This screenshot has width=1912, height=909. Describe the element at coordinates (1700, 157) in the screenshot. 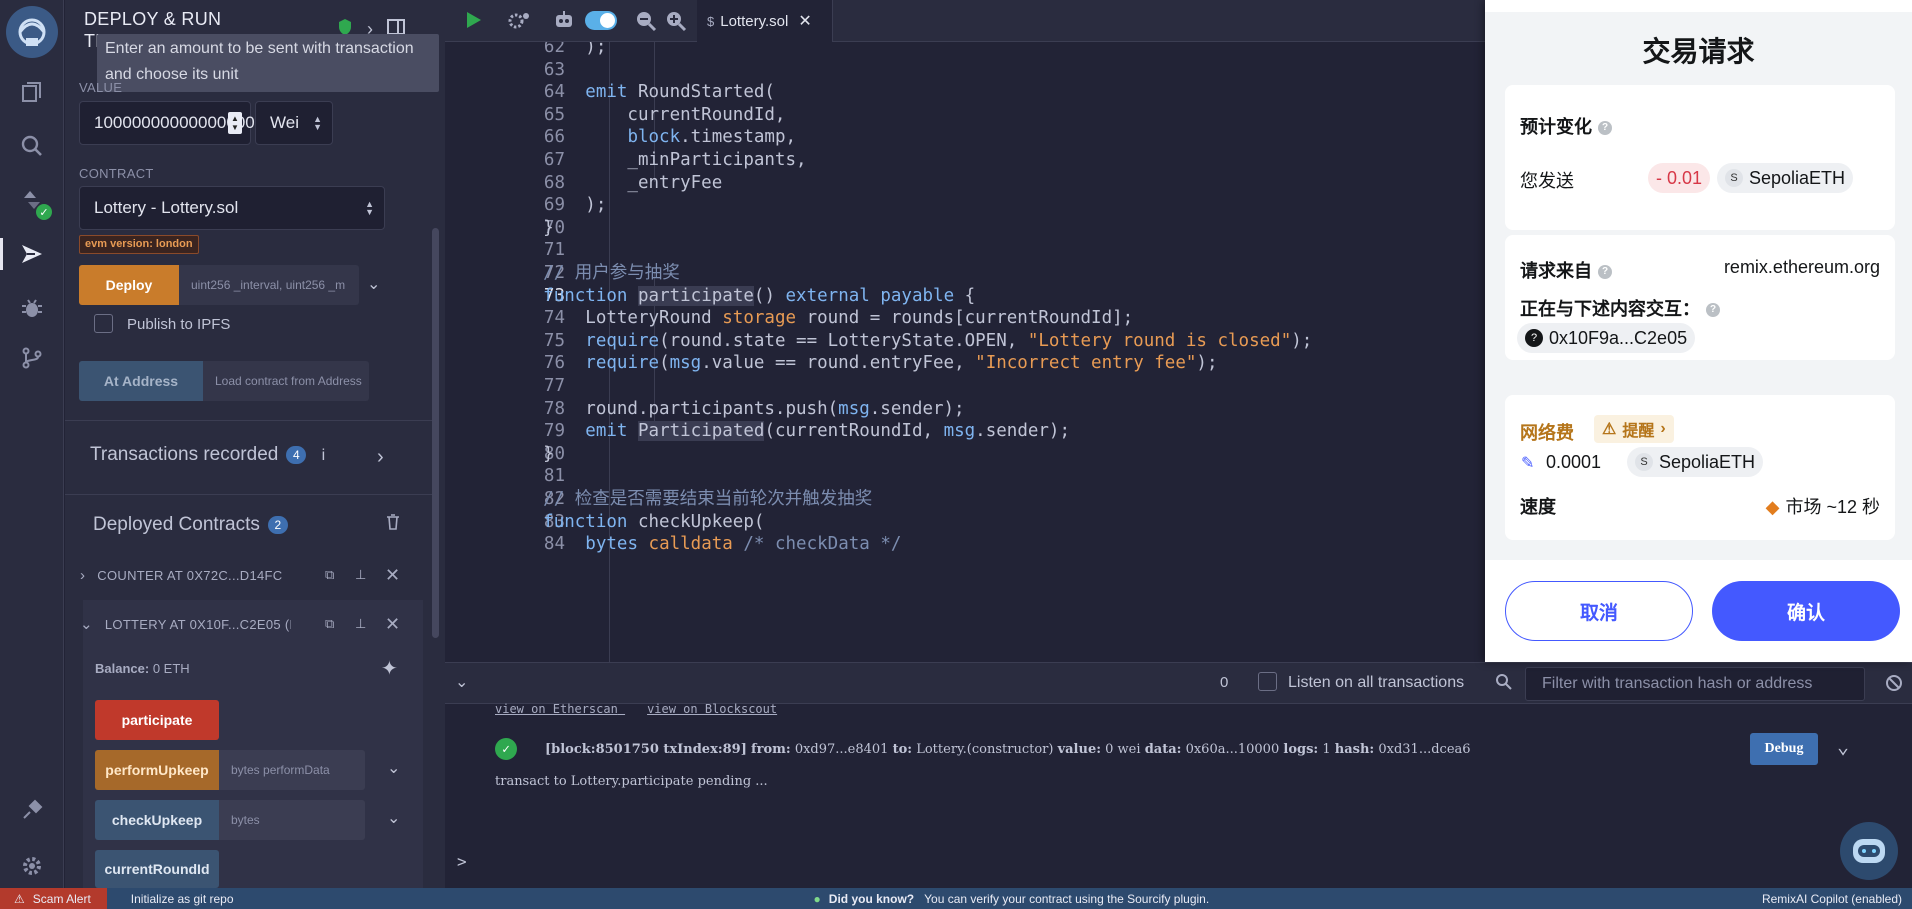

I see `estimated-changes-card: 预计变化? 您发送 - 0.01 S SepoliaETH` at that location.